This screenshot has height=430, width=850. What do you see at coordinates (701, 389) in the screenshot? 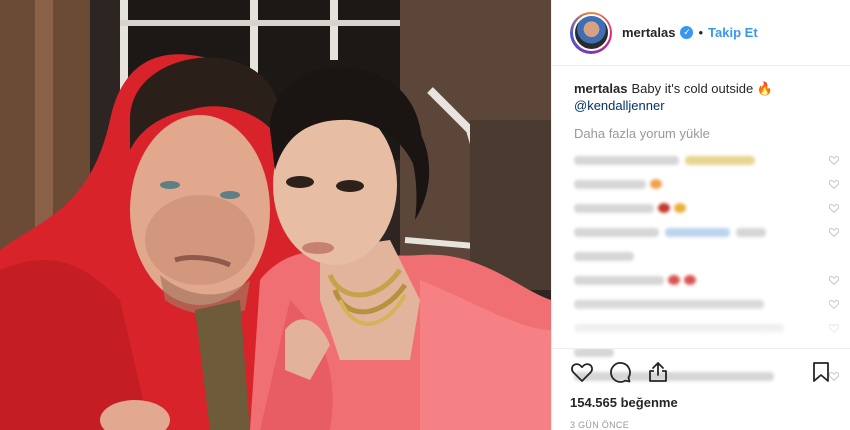
I see `post-actions: 154.565 beğenme 3 GÜN ÖNCE` at bounding box center [701, 389].